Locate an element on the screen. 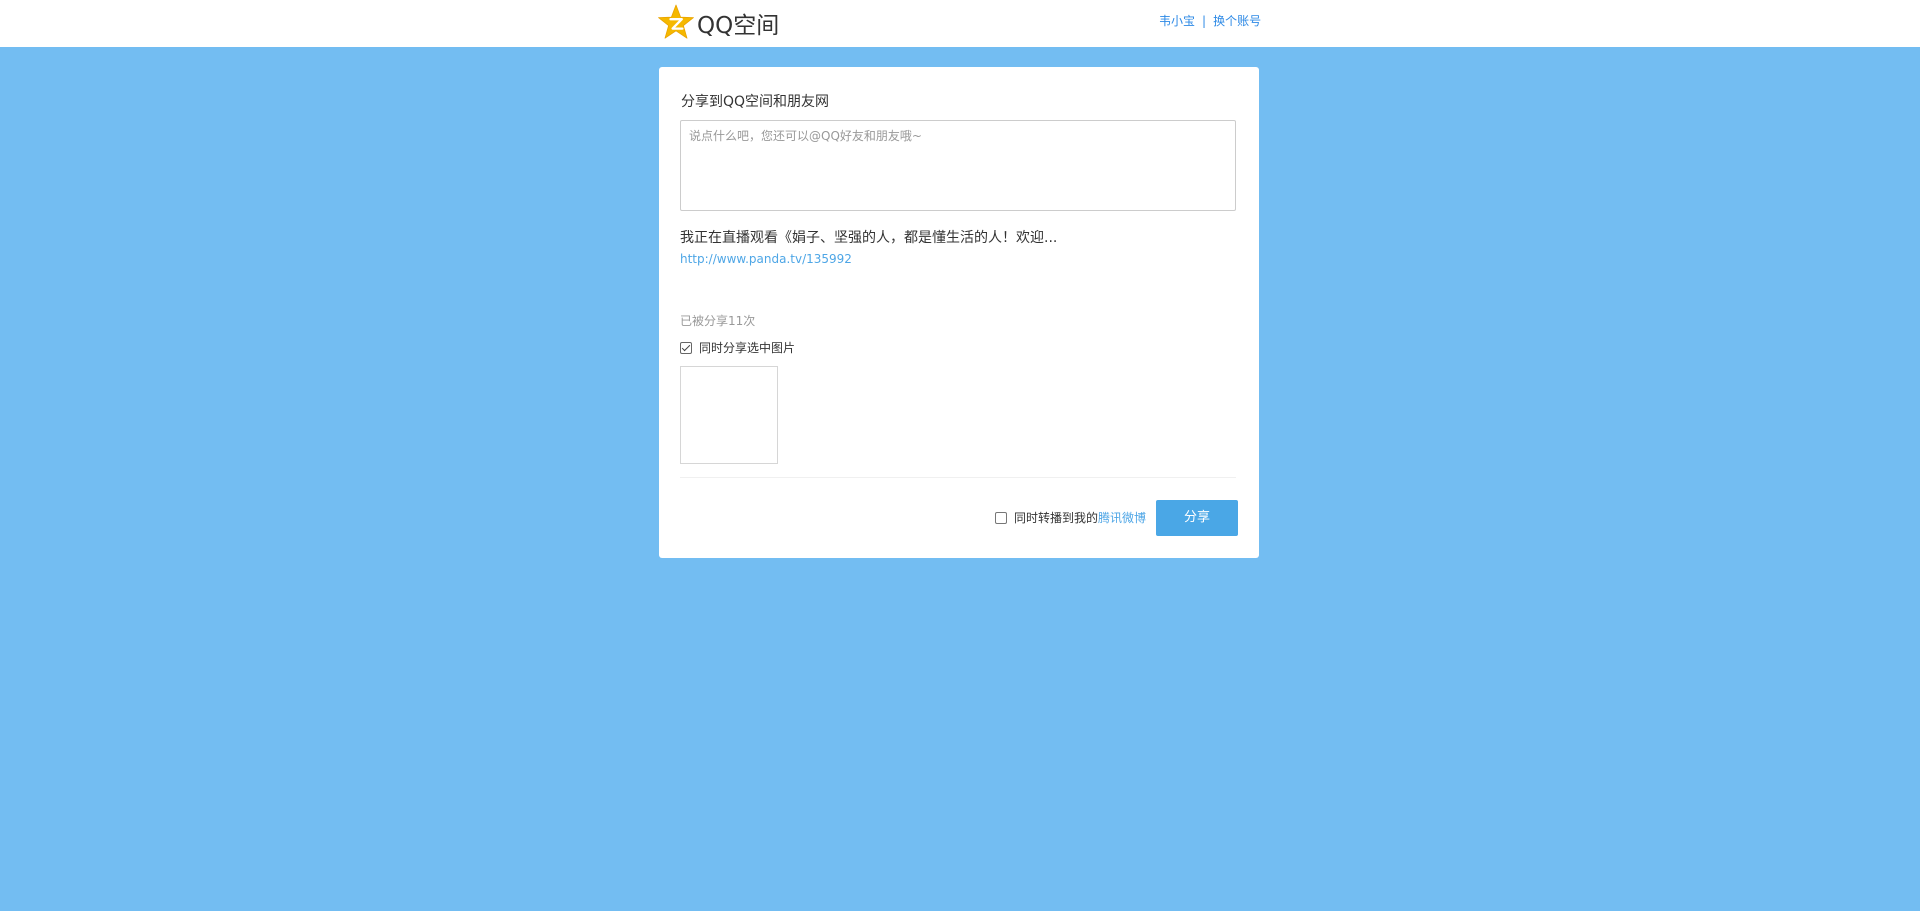 This screenshot has height=911, width=1920. share-button: 分享 is located at coordinates (1197, 518).